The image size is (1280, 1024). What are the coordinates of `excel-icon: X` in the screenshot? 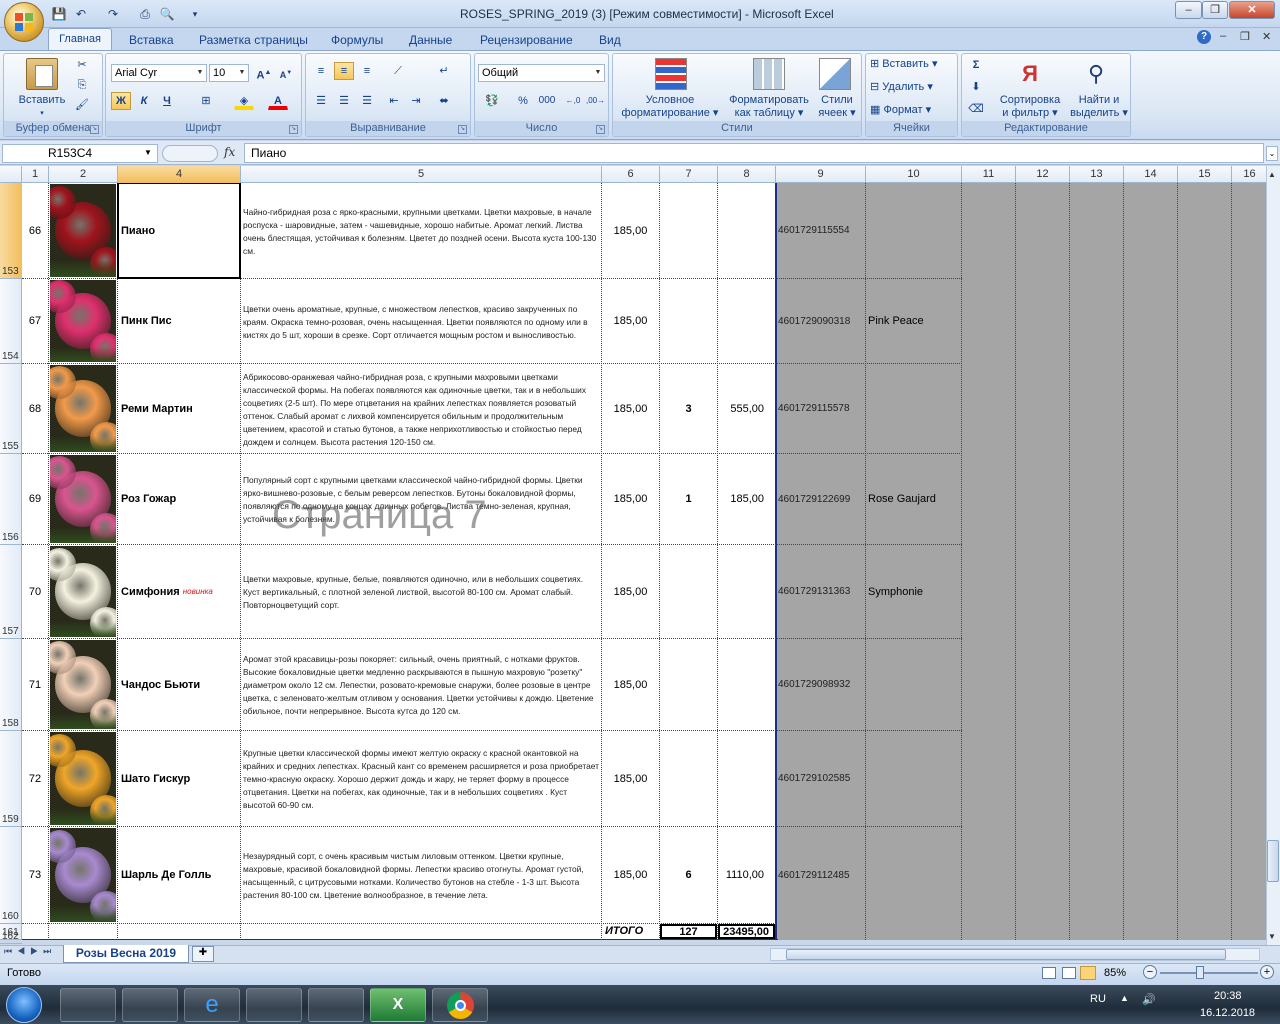 It's located at (398, 1005).